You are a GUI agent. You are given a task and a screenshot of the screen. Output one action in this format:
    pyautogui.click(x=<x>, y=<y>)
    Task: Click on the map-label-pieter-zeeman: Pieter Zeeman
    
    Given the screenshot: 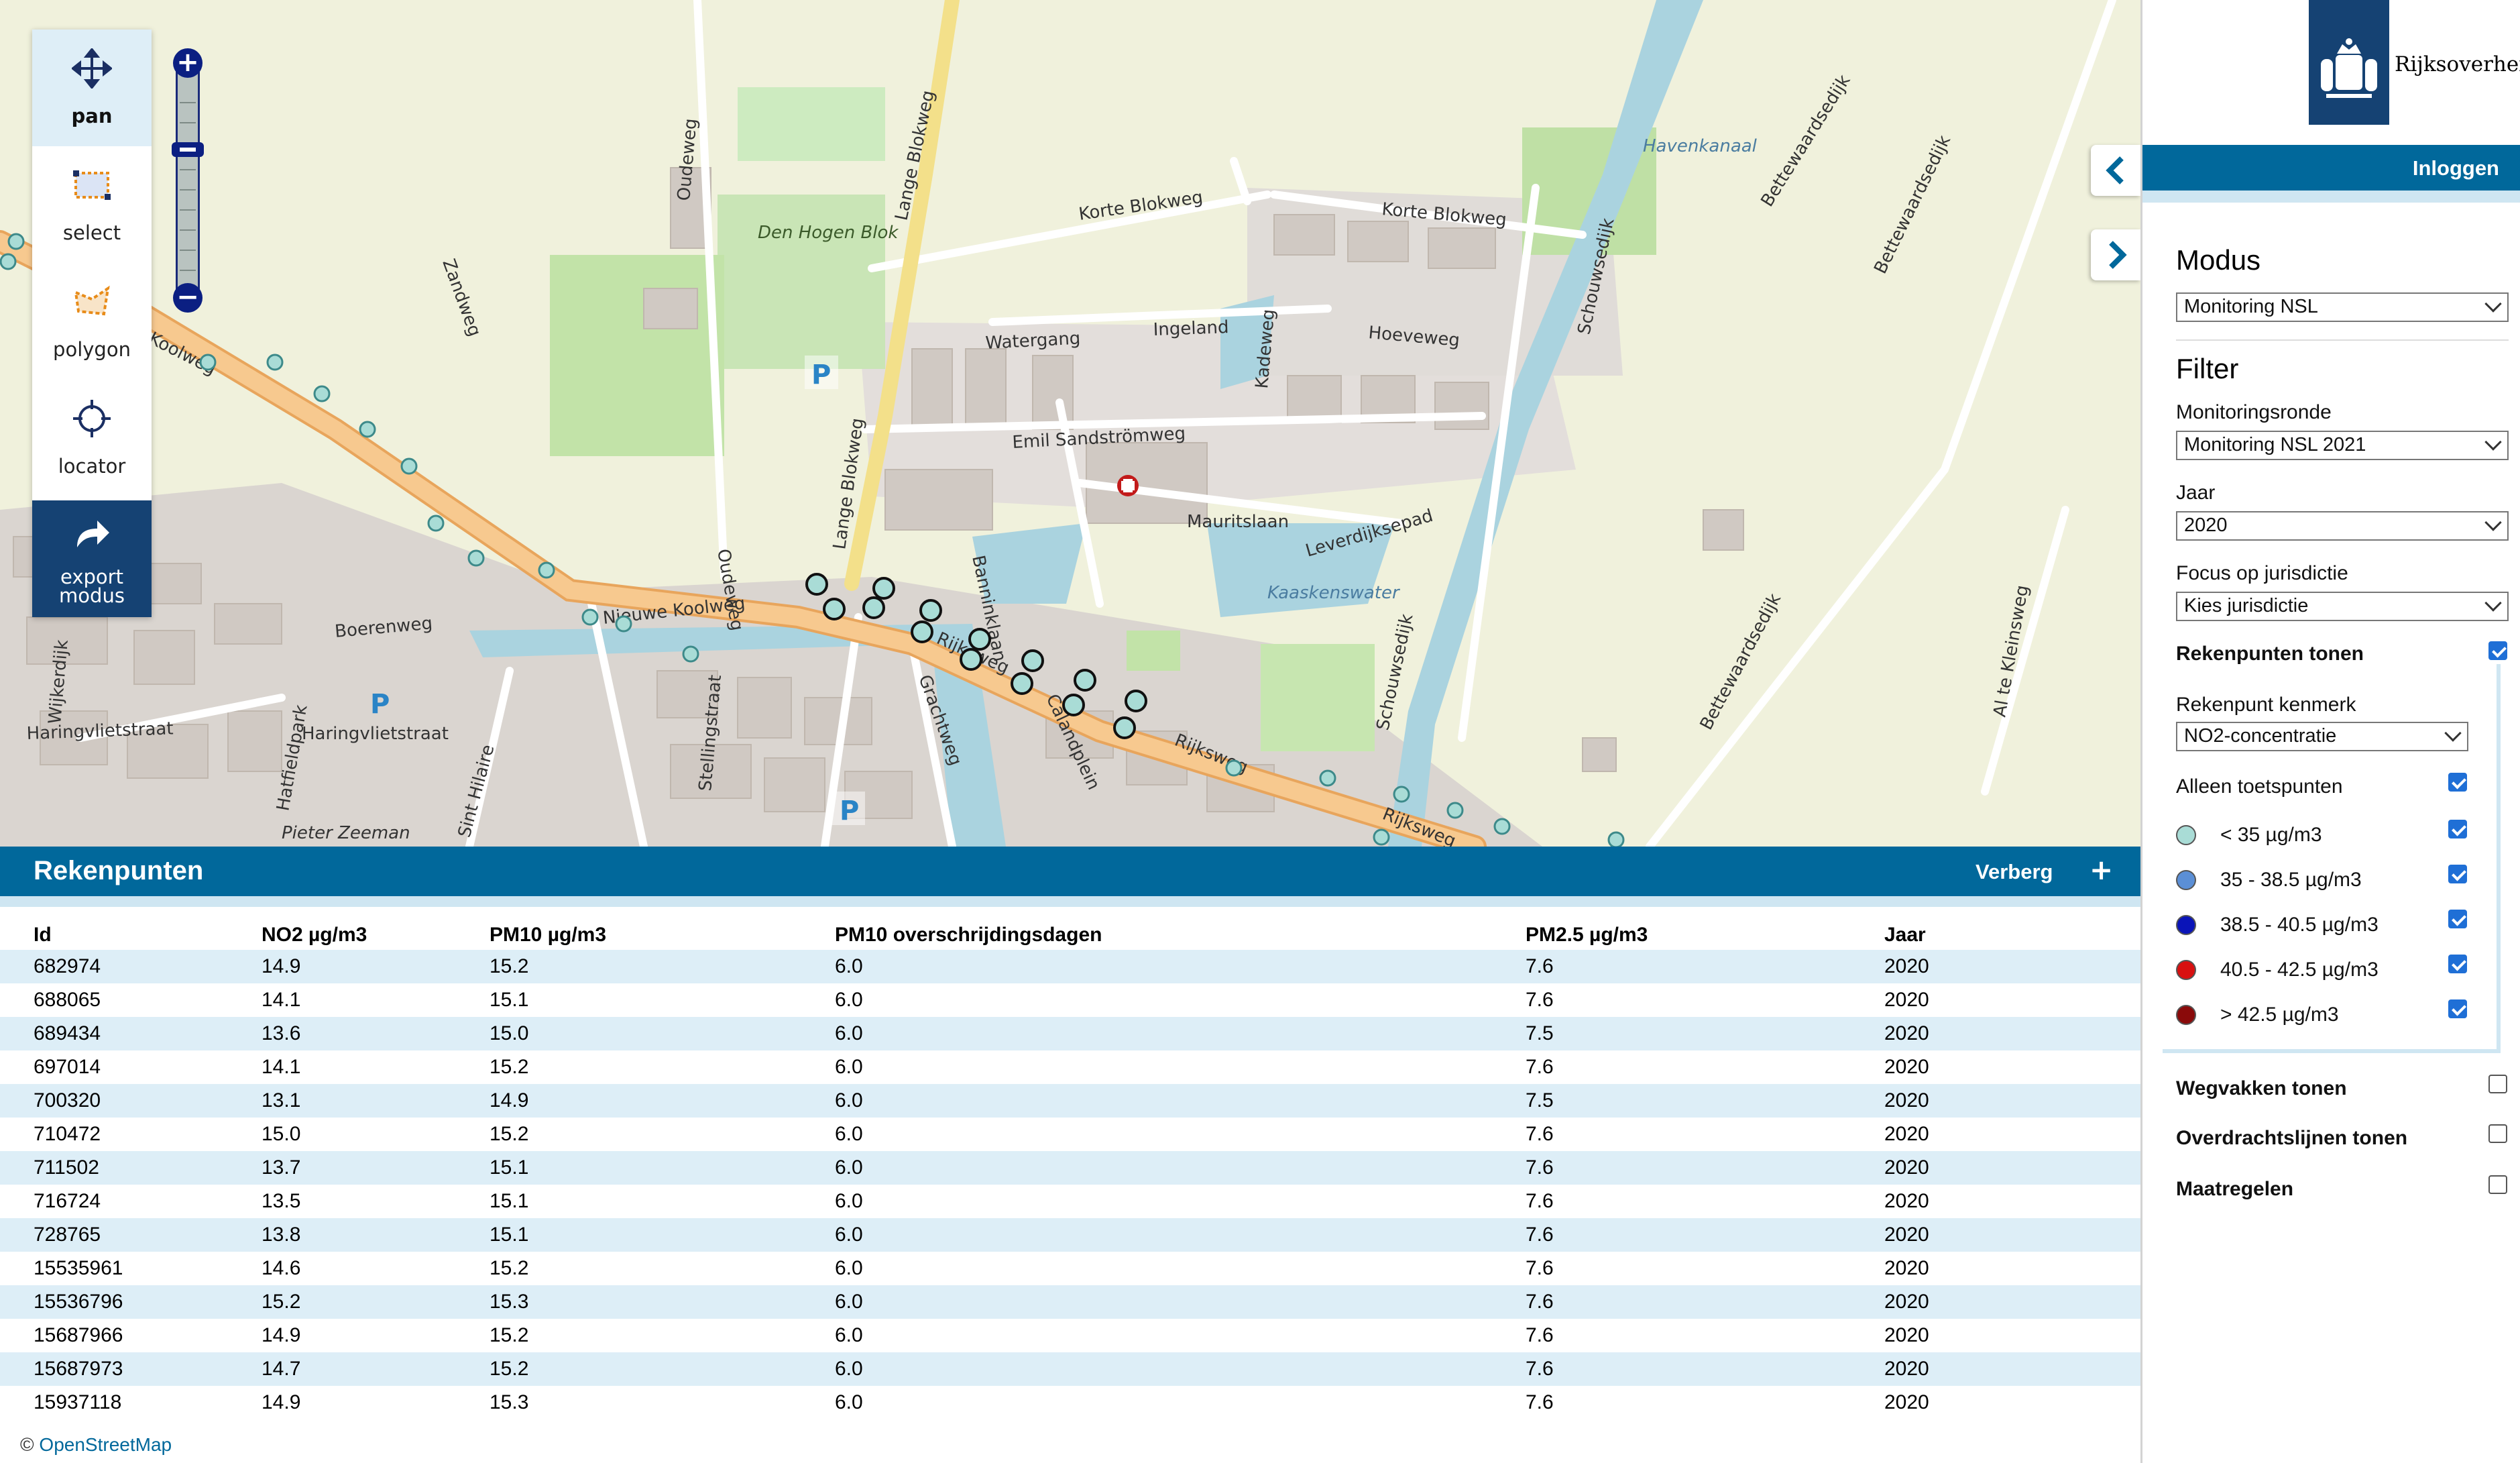 What is the action you would take?
    pyautogui.click(x=346, y=833)
    